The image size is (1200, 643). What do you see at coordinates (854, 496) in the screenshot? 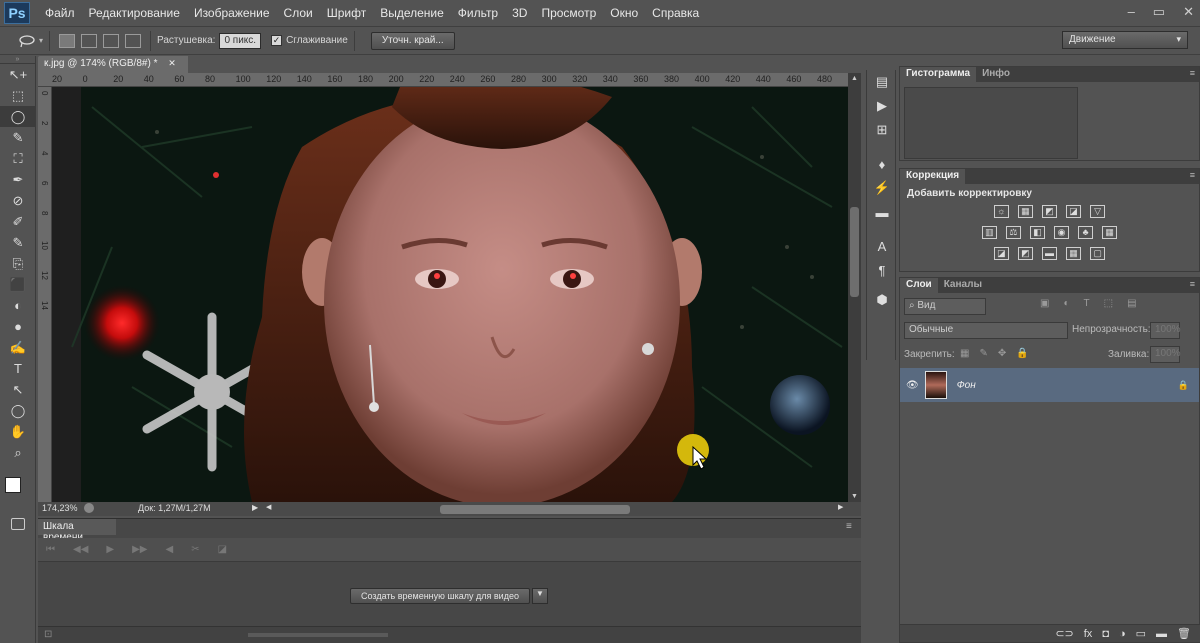
I see `scroll-down-icon: ▼` at bounding box center [854, 496].